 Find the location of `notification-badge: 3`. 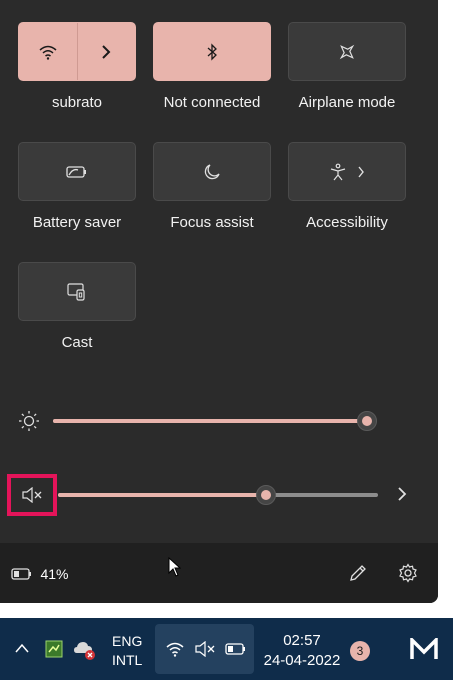

notification-badge: 3 is located at coordinates (360, 651).